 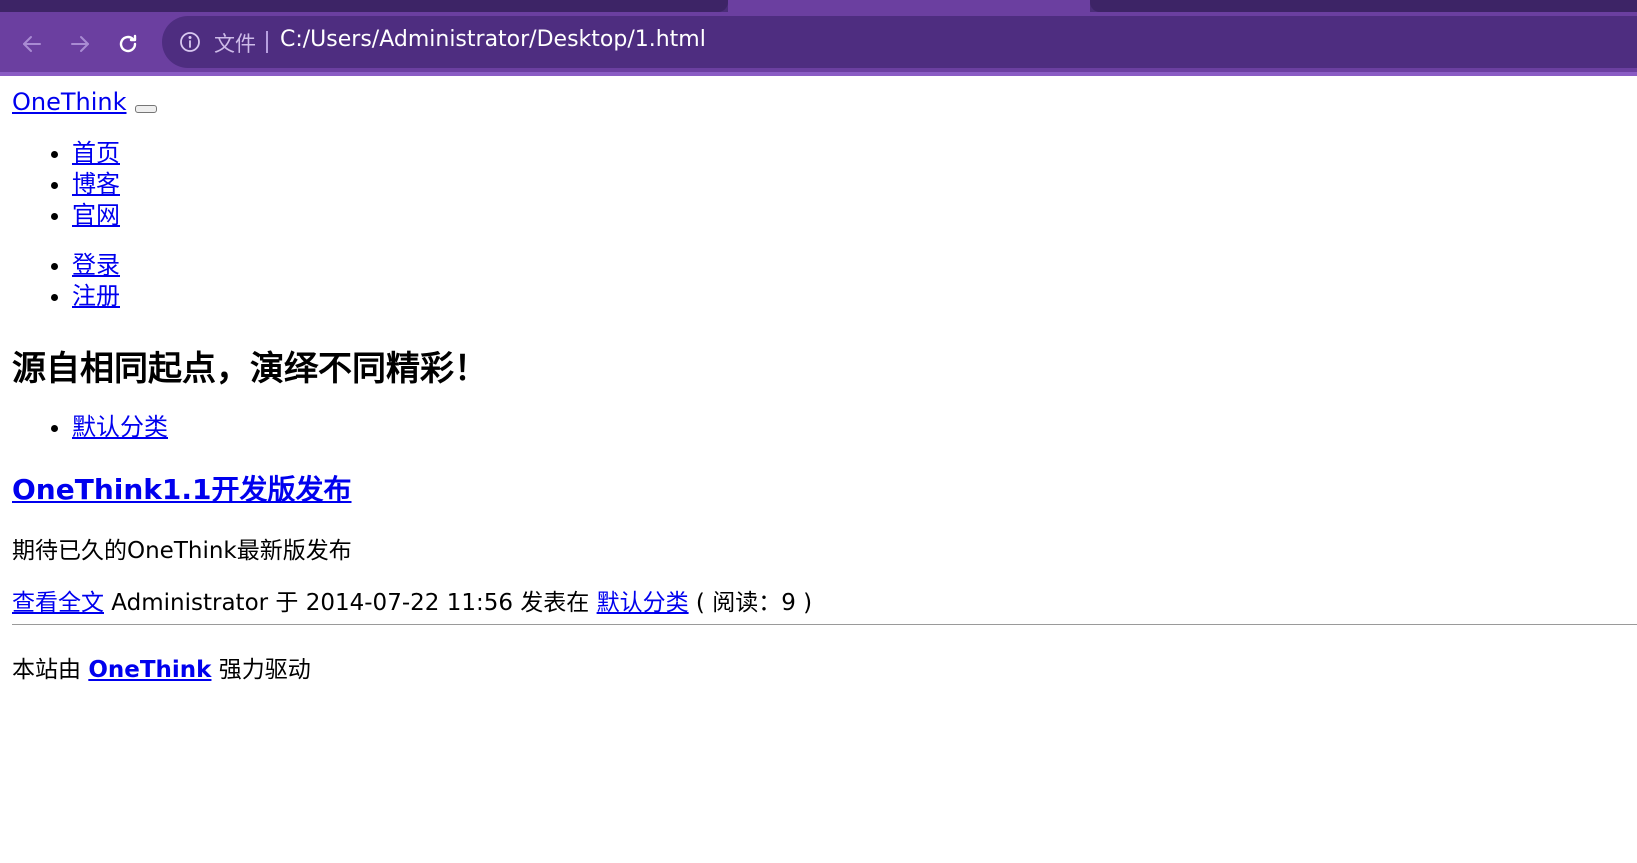 What do you see at coordinates (643, 603) in the screenshot?
I see `post-category-link: 默认分类` at bounding box center [643, 603].